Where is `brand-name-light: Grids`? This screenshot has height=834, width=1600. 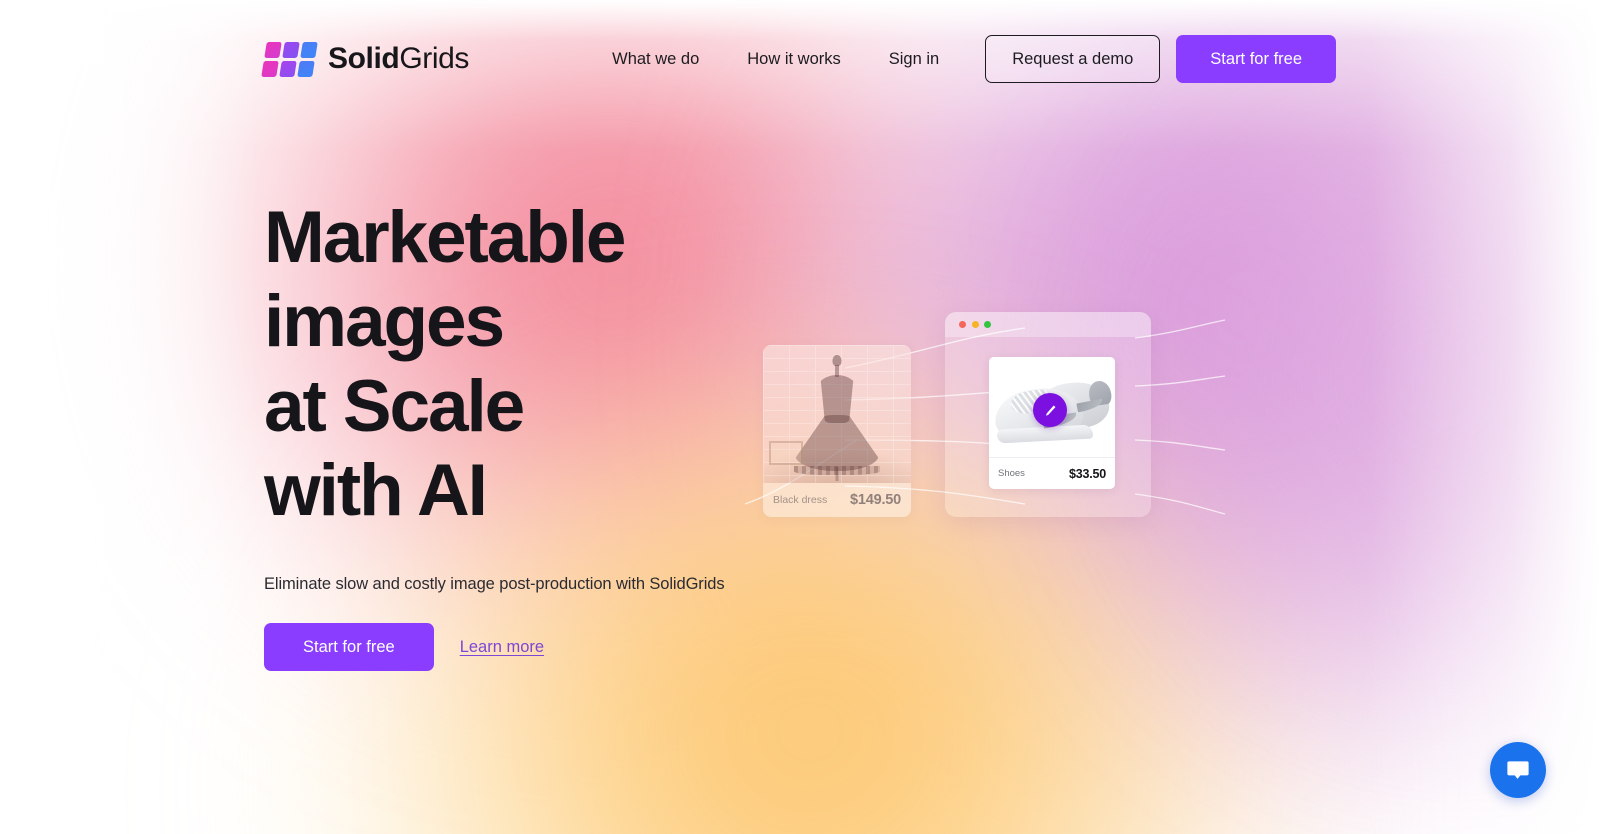 brand-name-light: Grids is located at coordinates (434, 58).